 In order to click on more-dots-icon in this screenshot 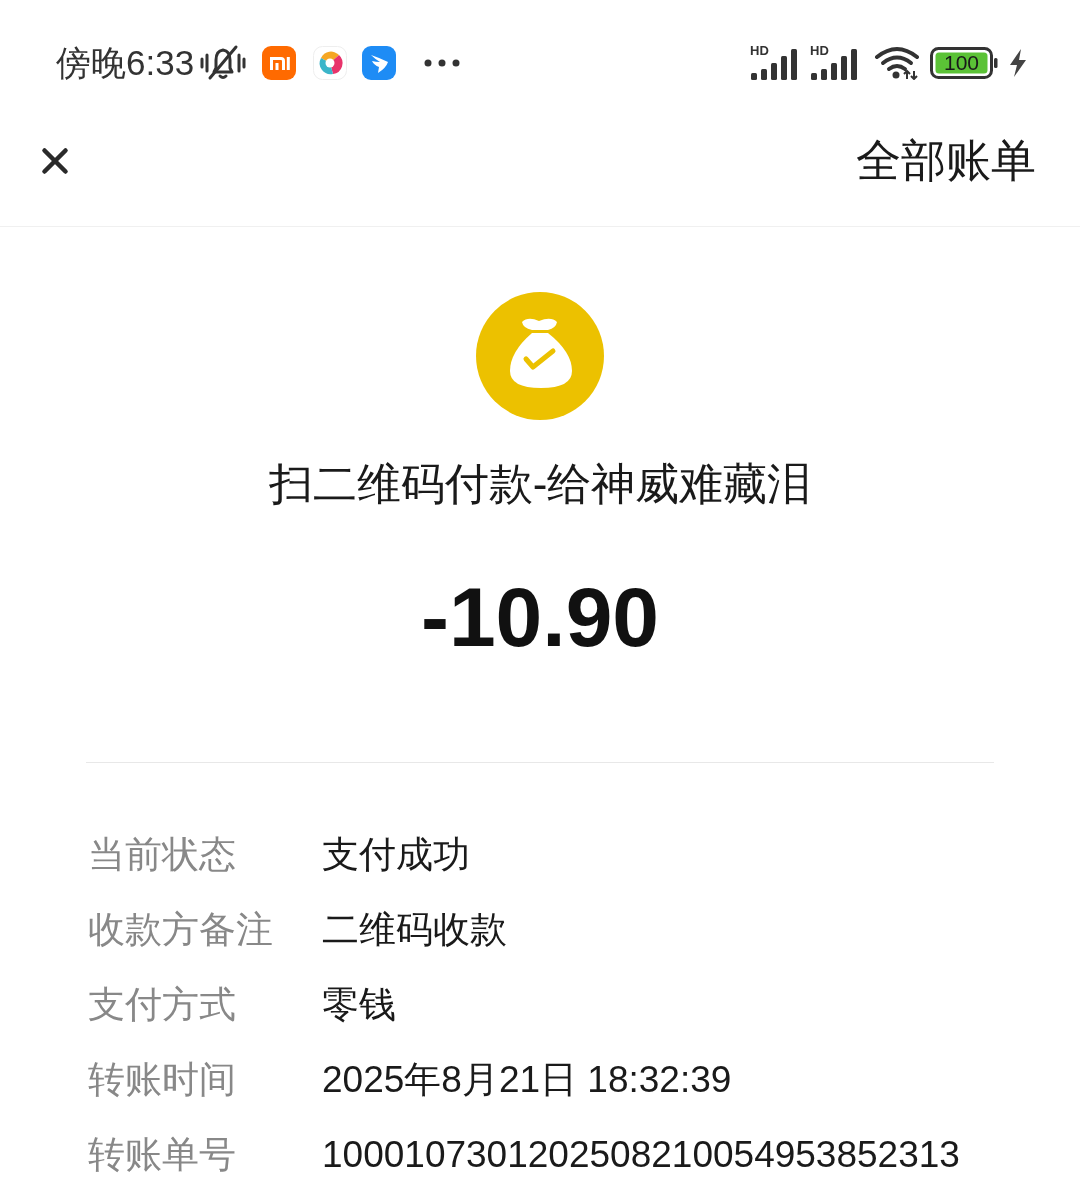, I will do `click(442, 63)`.